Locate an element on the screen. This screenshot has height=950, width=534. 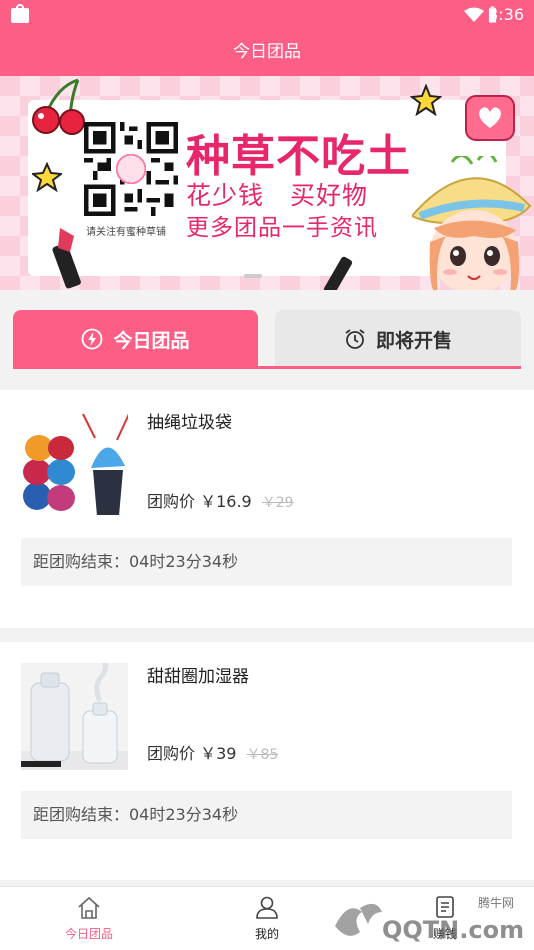
pen-icon is located at coordinates (338, 273).